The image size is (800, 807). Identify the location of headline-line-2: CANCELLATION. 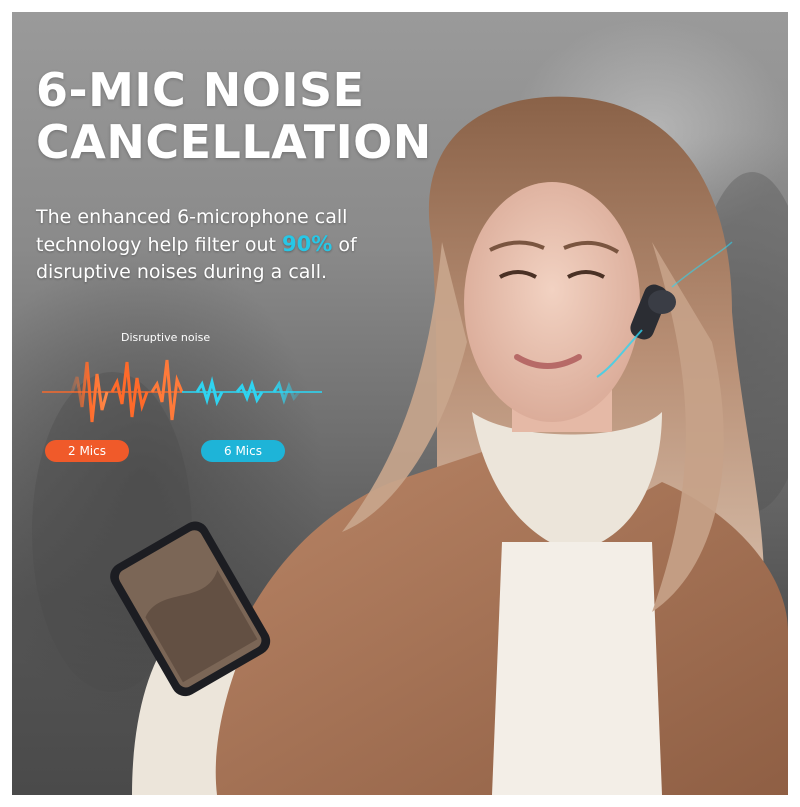
(234, 142).